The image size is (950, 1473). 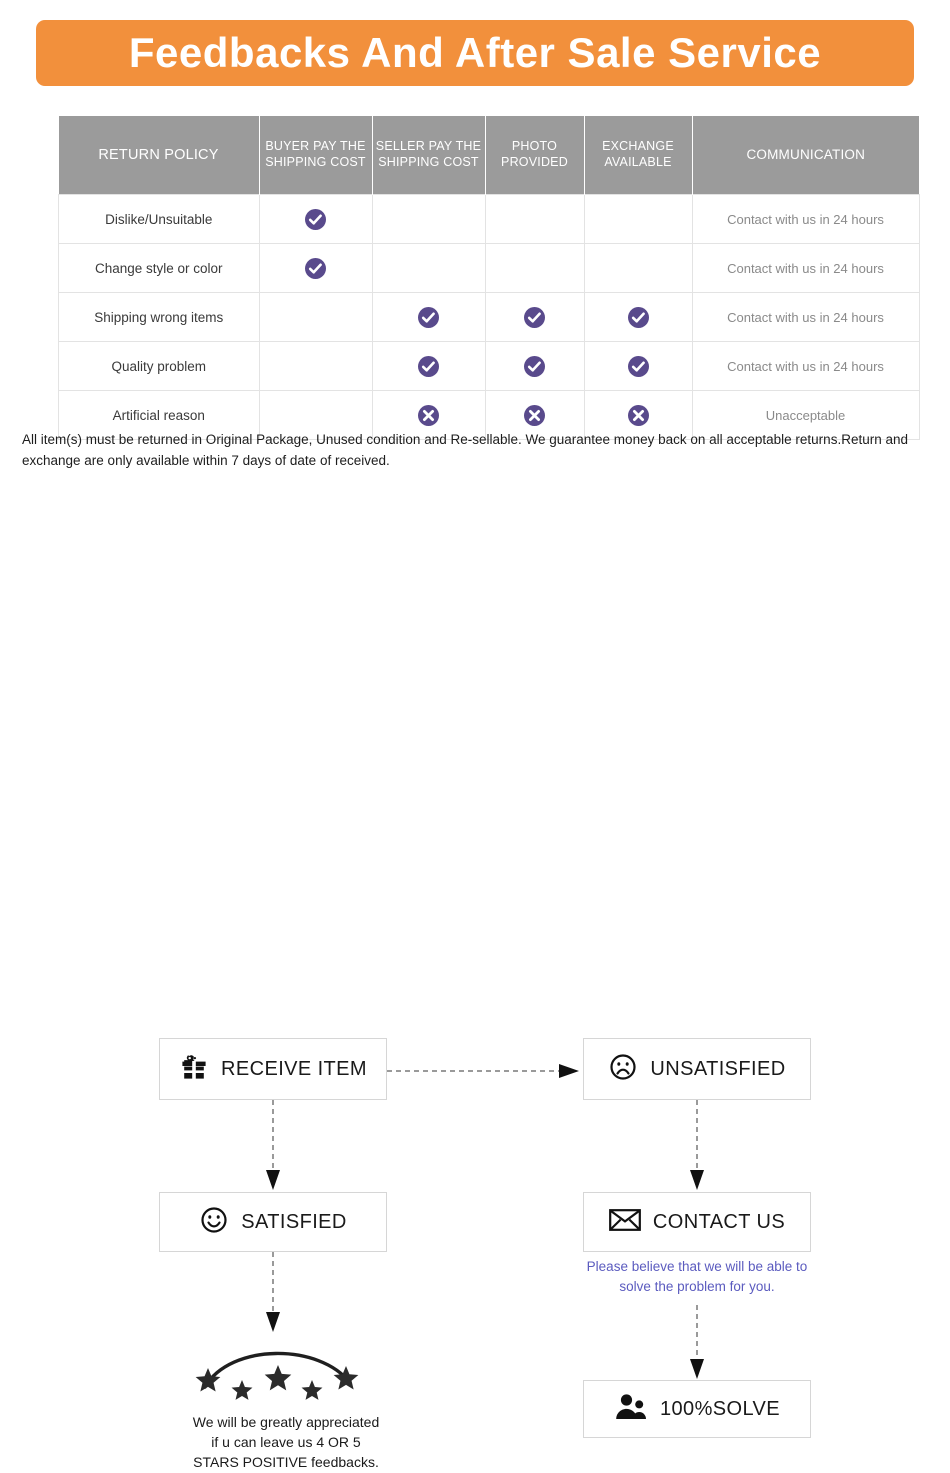 What do you see at coordinates (286, 1461) in the screenshot?
I see `stars-note-line-3: STARS POSITIVE feedbacks.` at bounding box center [286, 1461].